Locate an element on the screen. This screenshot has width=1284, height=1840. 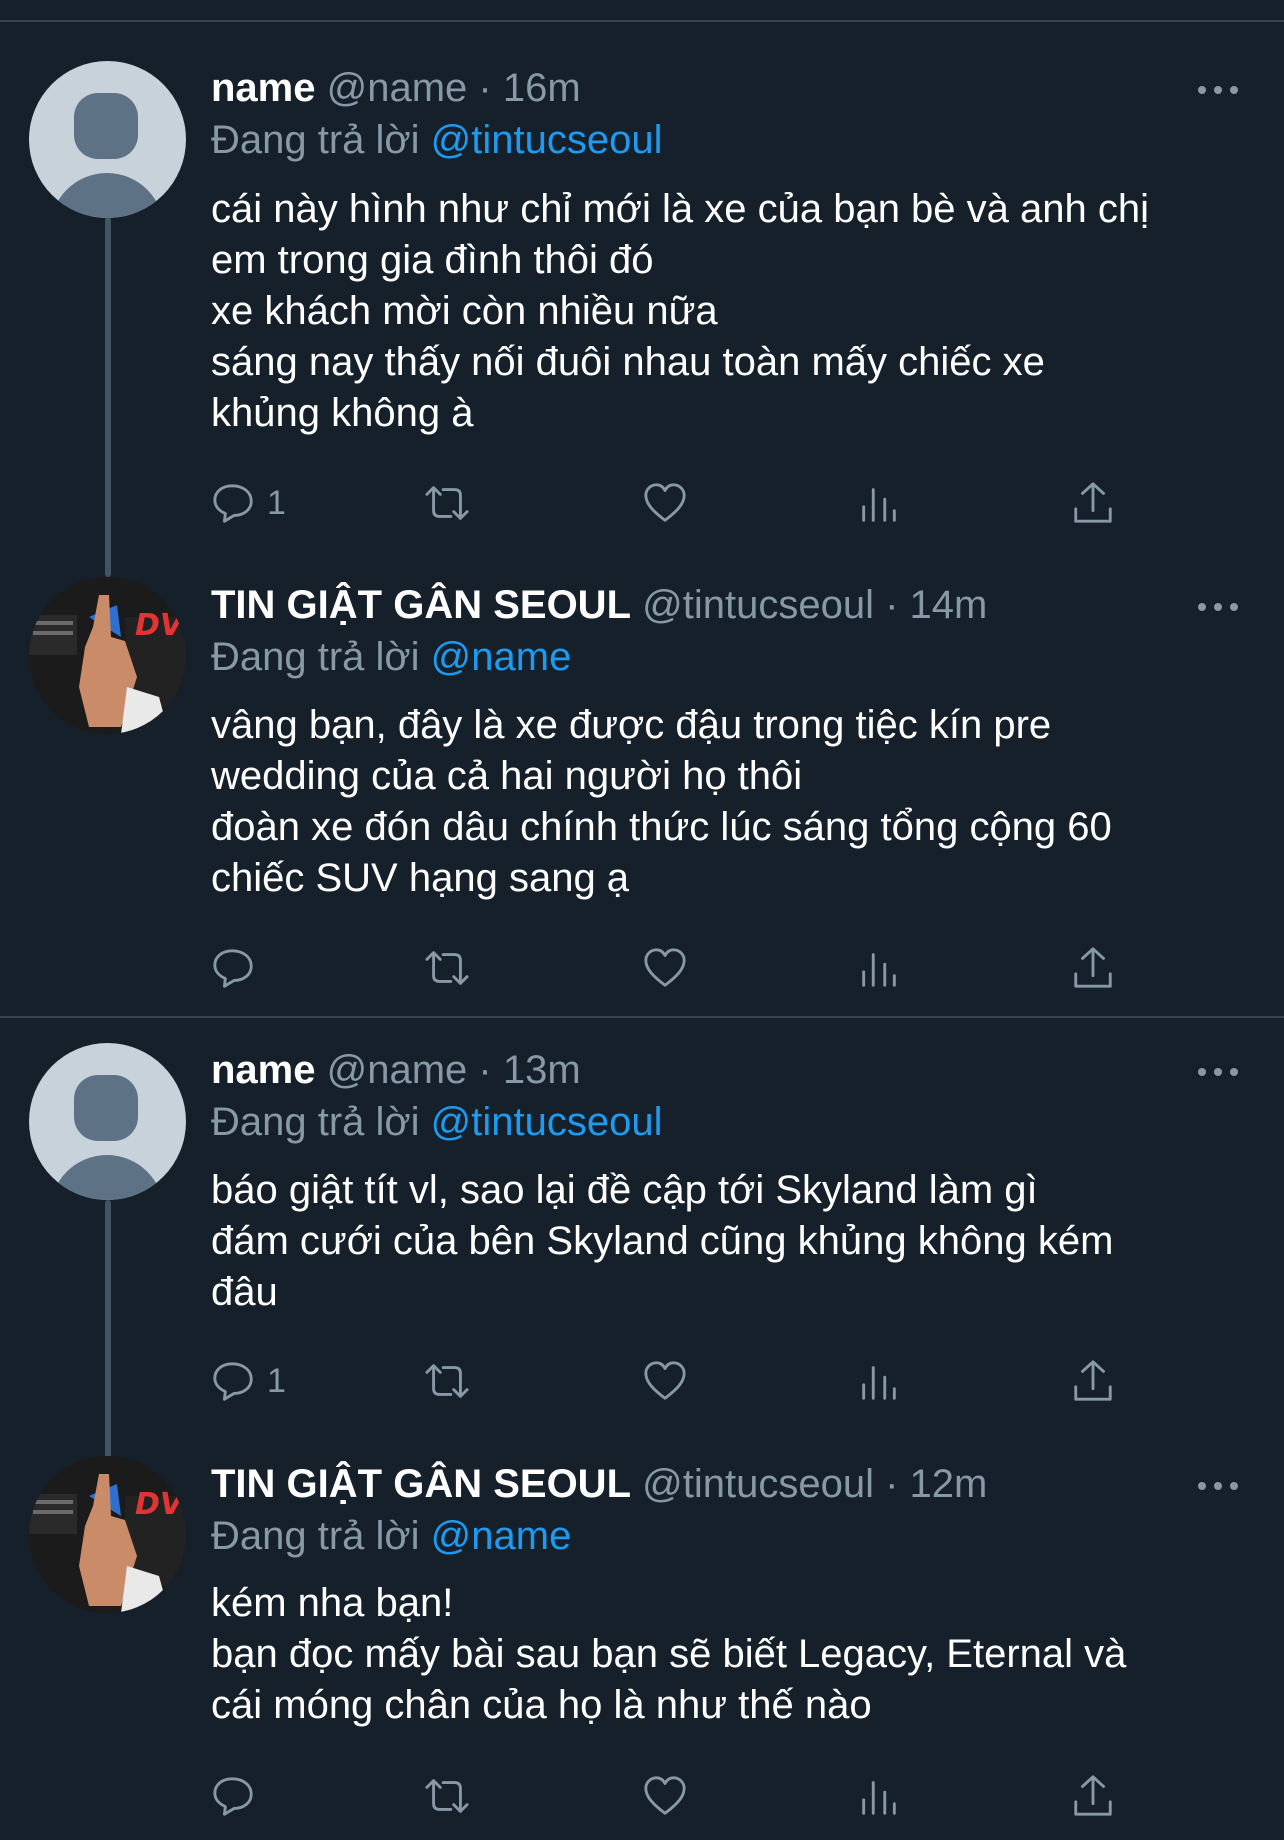
tweet-text-line: wedding của cả hai người họ thôi is located at coordinates (507, 776).